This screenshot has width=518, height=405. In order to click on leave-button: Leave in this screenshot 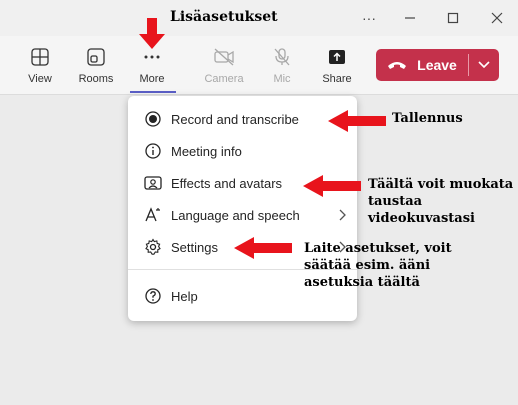, I will do `click(422, 65)`.